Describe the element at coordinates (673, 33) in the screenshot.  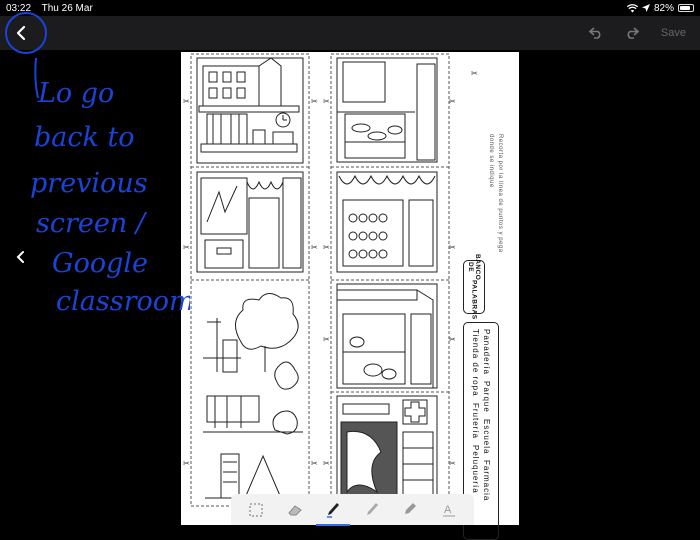
I see `save-button: Save` at that location.